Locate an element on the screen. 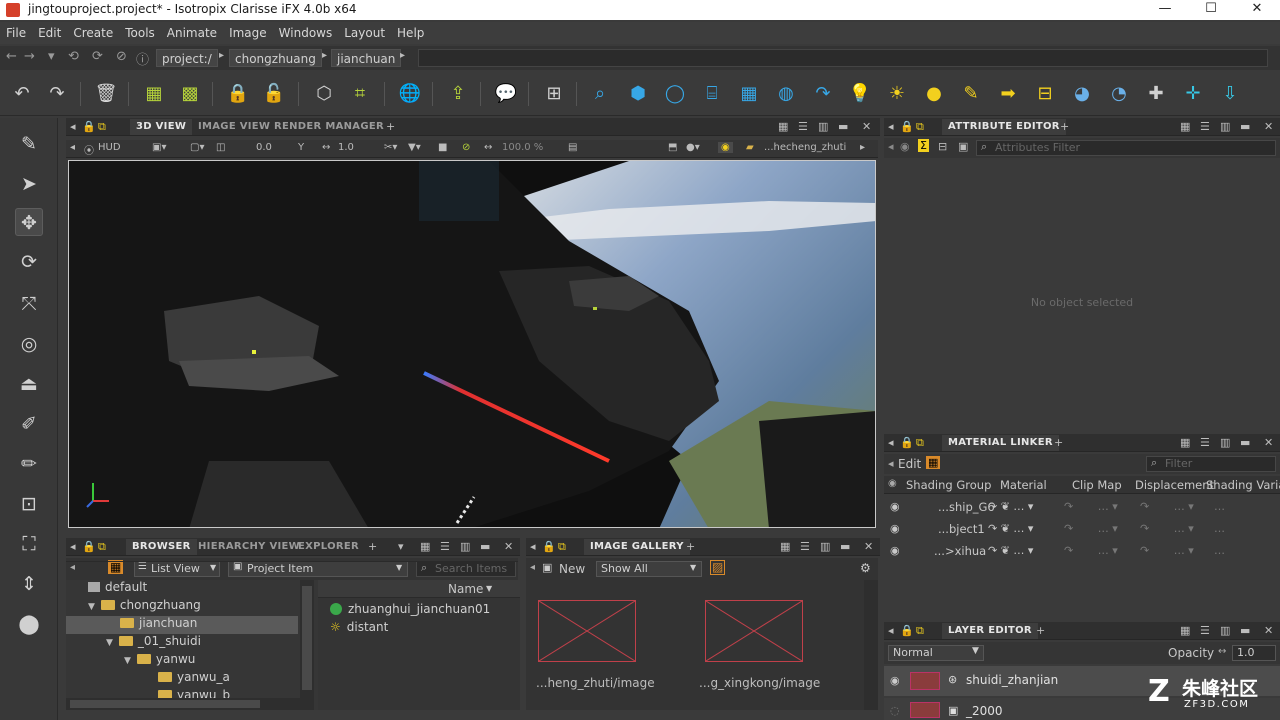 The height and width of the screenshot is (720, 1280). folder-up-icon: ⇪ is located at coordinates (458, 94).